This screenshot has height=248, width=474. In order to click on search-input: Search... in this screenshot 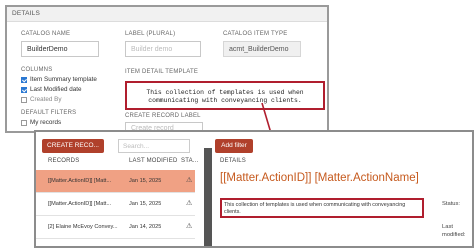, I will do `click(154, 146)`.